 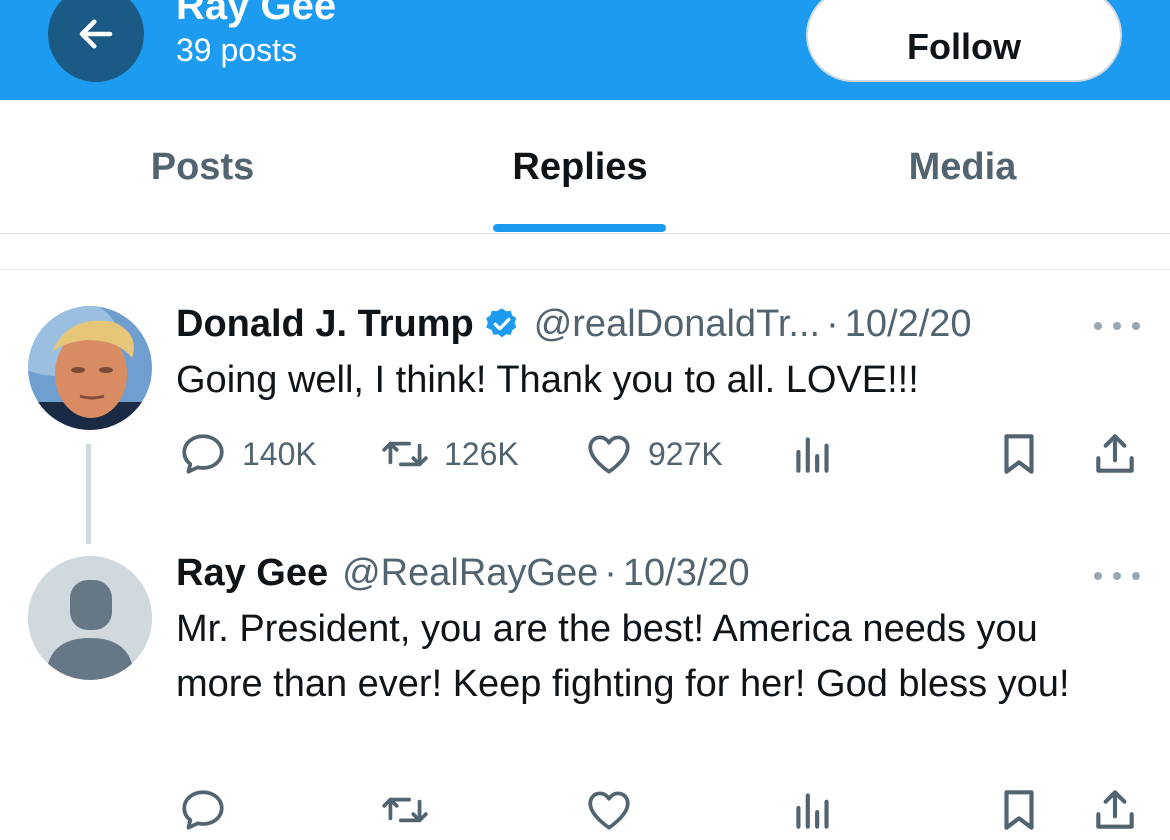 I want to click on avatar-photo, so click(x=90, y=368).